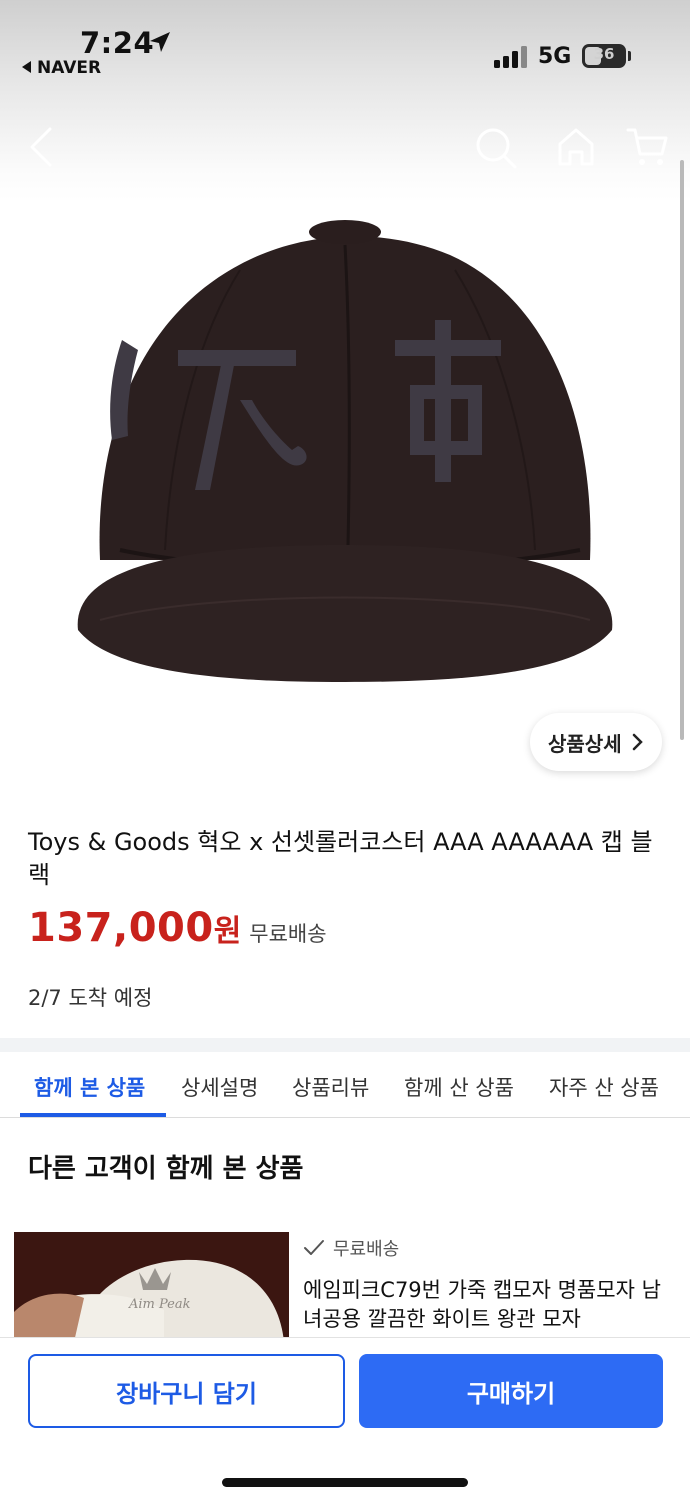 The height and width of the screenshot is (1500, 690). Describe the element at coordinates (159, 1304) in the screenshot. I see `svg-text: Aim Peak` at that location.